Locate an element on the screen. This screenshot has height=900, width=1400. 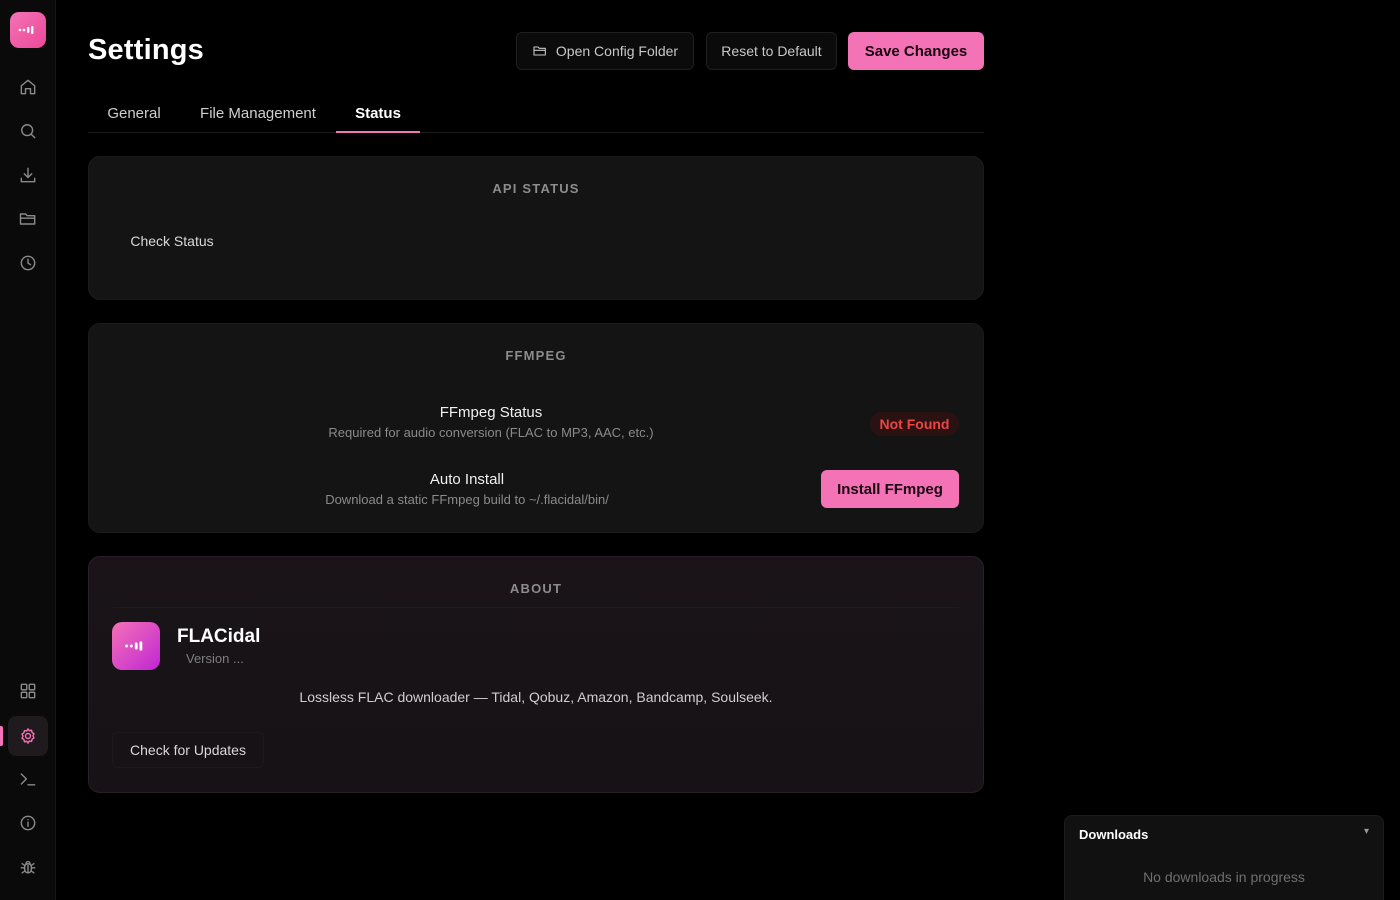
tab-general: General is located at coordinates (134, 116).